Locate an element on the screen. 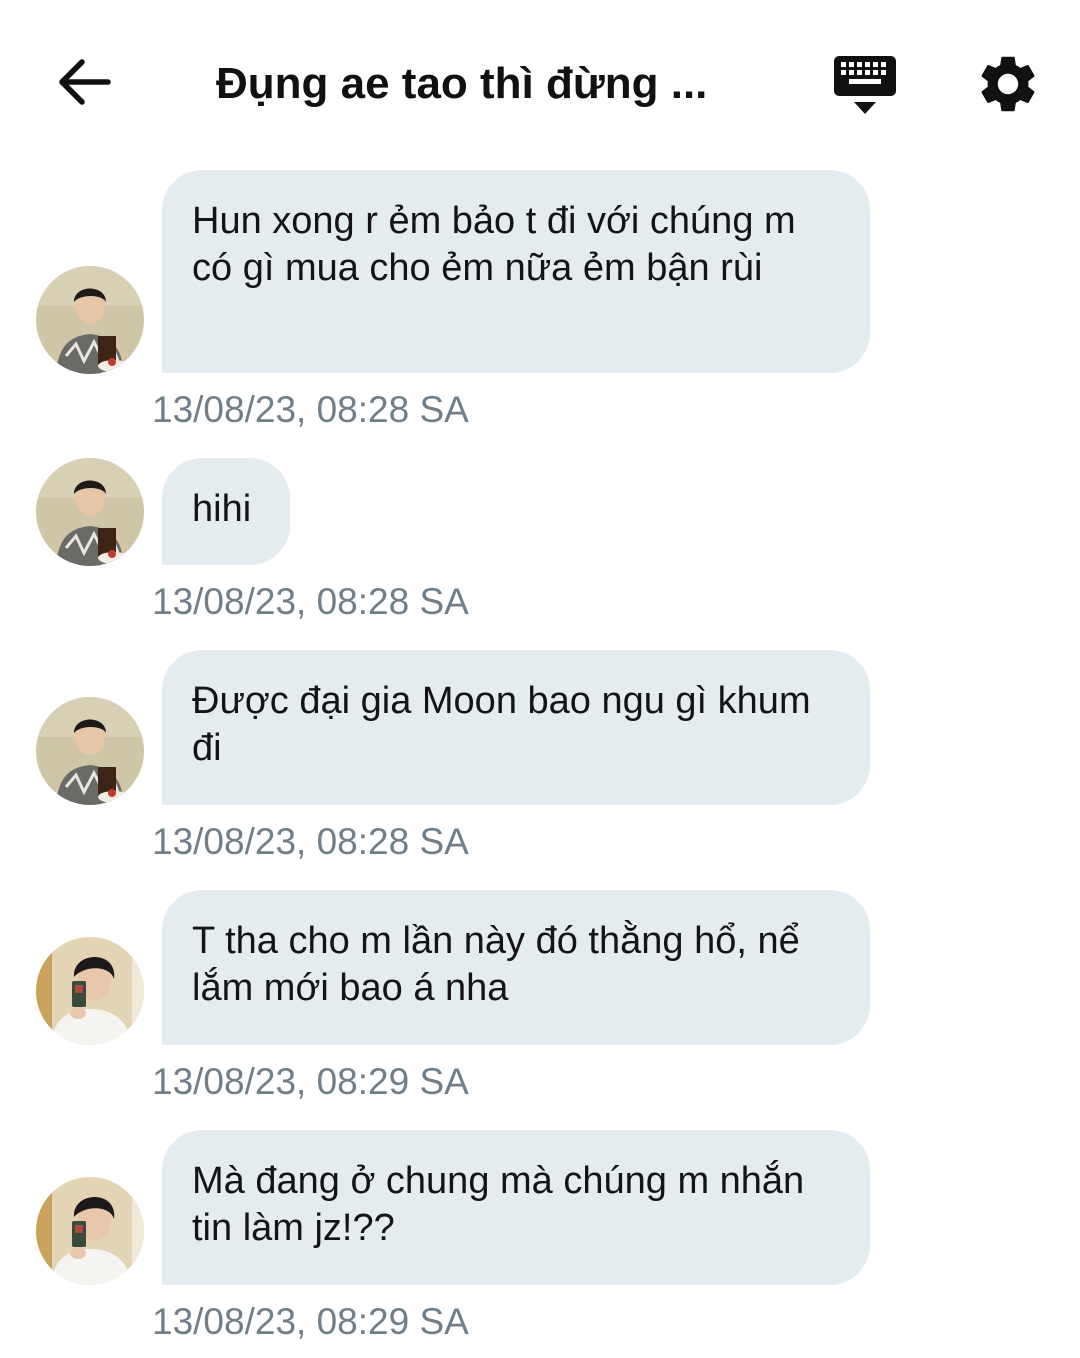  arrow-left-icon is located at coordinates (85, 82).